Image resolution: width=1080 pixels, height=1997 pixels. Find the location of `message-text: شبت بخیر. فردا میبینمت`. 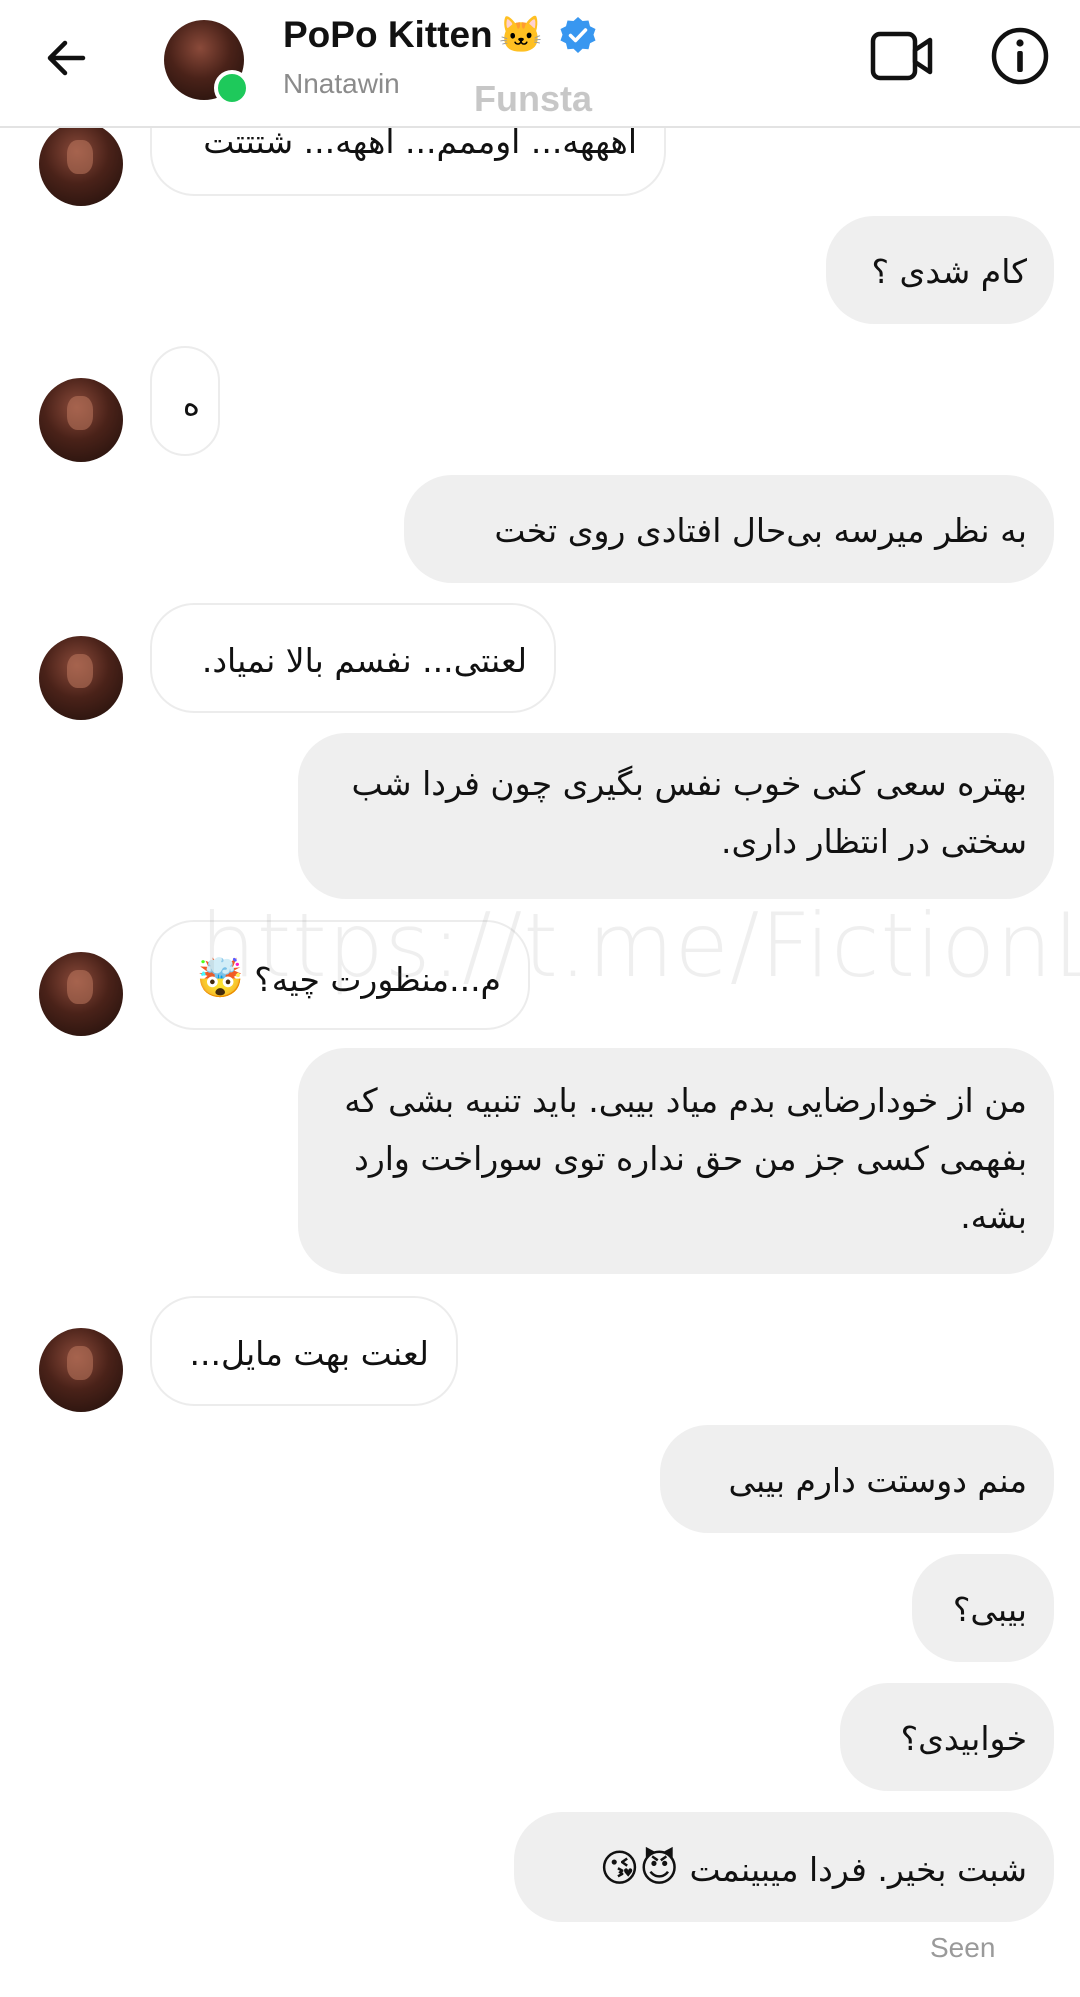

message-text: شبت بخیر. فردا میبینمت is located at coordinates (858, 1869).